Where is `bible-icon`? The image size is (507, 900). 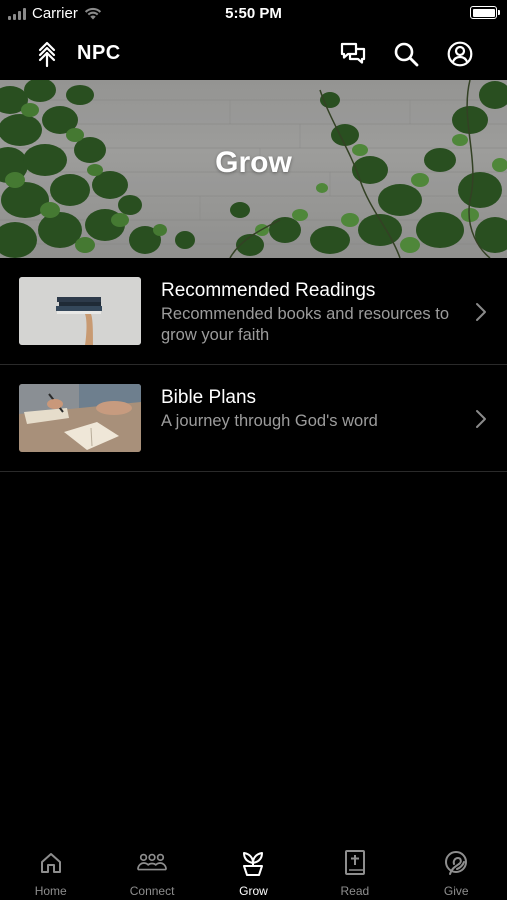
bible-icon is located at coordinates (354, 862).